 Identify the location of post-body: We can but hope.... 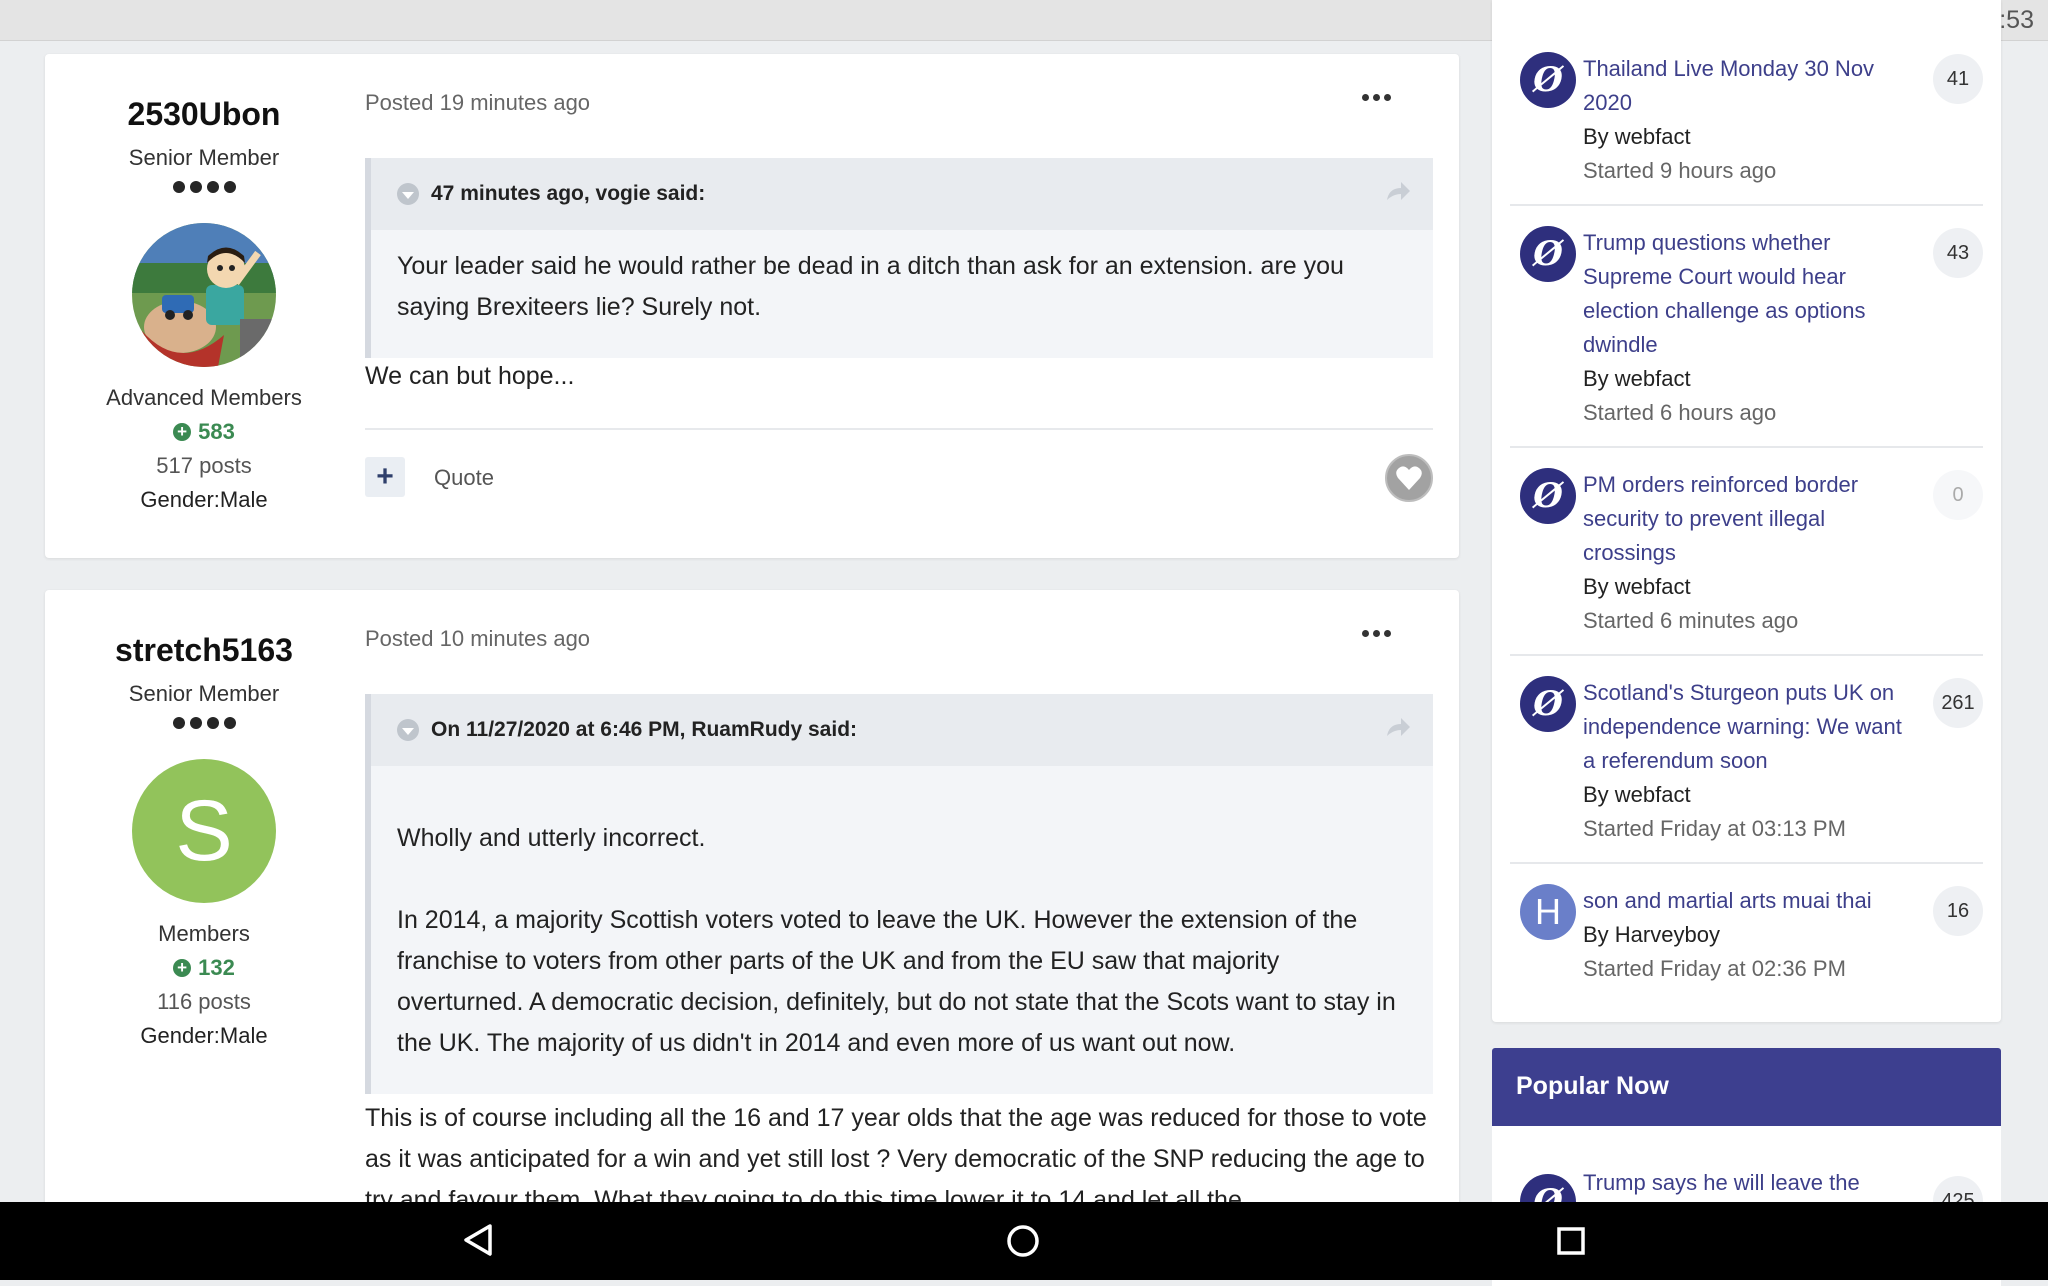
(470, 376).